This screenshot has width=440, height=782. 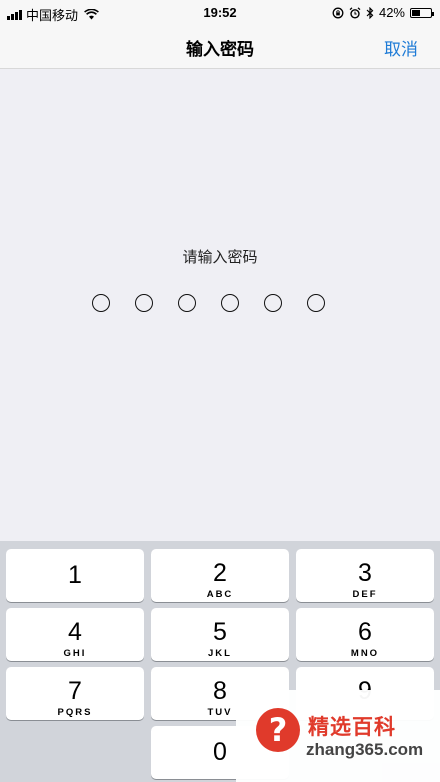 What do you see at coordinates (278, 730) in the screenshot?
I see `question-mark-icon: ?` at bounding box center [278, 730].